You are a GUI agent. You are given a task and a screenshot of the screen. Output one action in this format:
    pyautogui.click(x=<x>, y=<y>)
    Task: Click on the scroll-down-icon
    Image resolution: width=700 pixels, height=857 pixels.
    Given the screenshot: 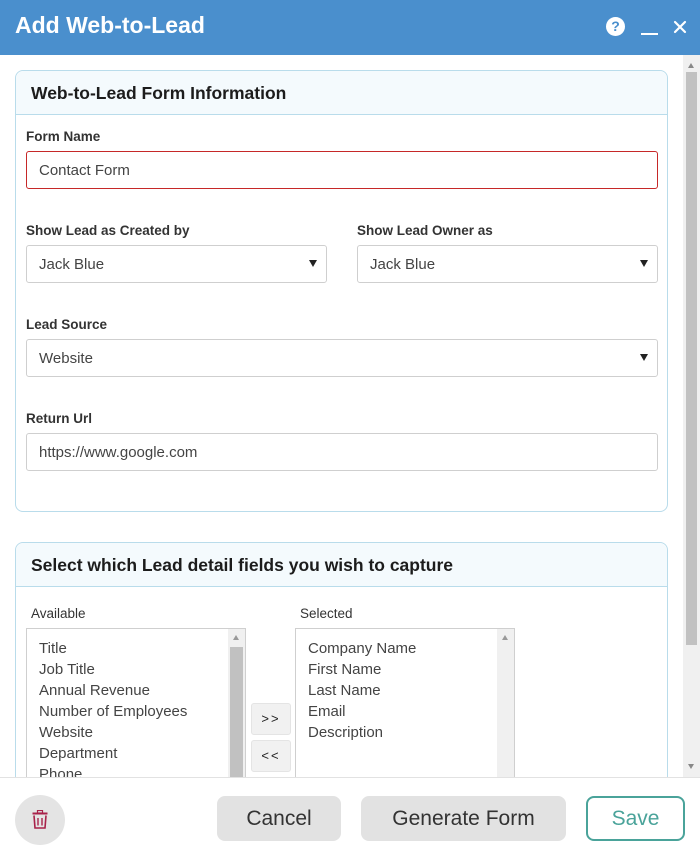 What is the action you would take?
    pyautogui.click(x=691, y=766)
    